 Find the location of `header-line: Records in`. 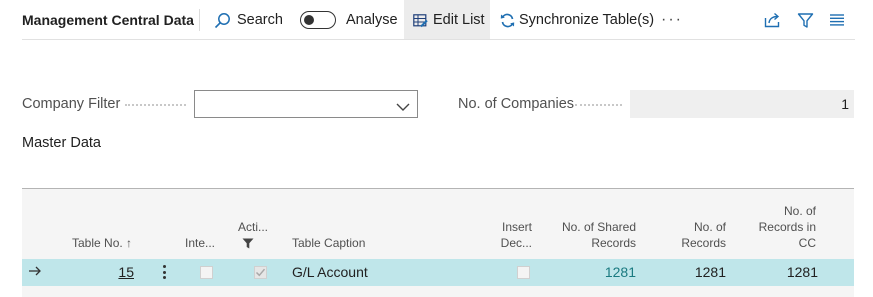

header-line: Records in is located at coordinates (787, 227).